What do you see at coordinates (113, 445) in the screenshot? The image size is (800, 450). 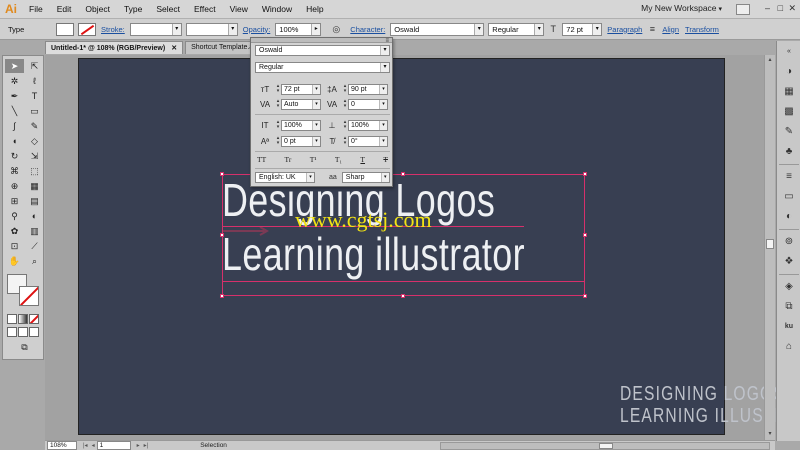 I see `artboard-number-field: 1` at bounding box center [113, 445].